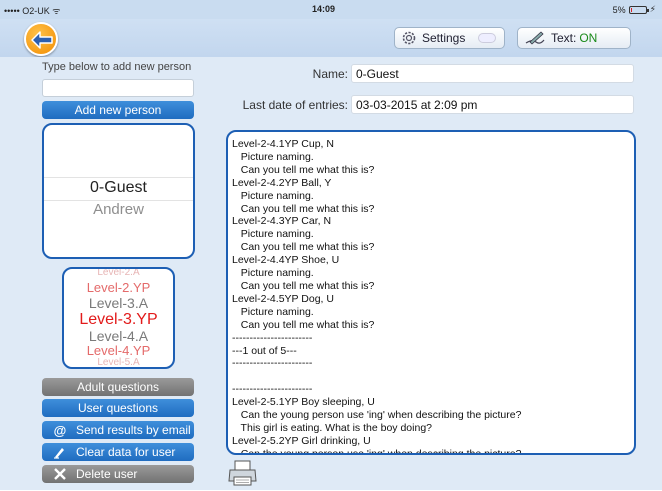  Describe the element at coordinates (60, 430) in the screenshot. I see `at-sign-icon: @` at that location.